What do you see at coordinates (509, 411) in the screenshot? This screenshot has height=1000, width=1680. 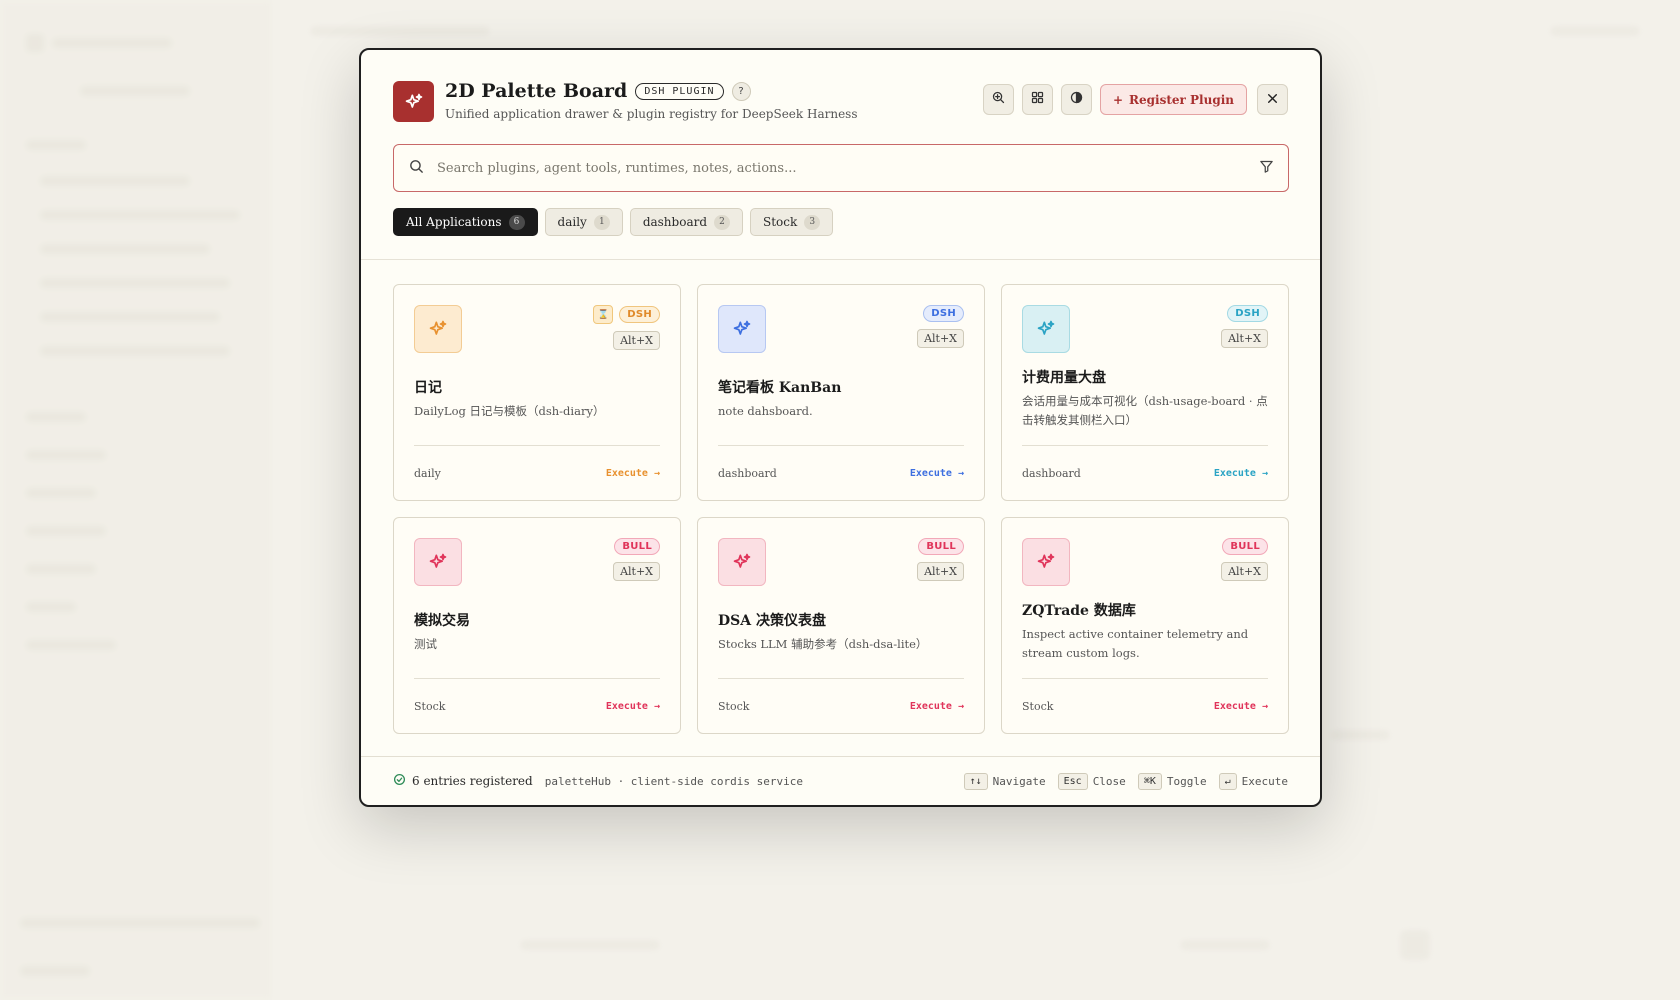 I see `card-description: DailyLog 日记与模板（dsh-diary）` at bounding box center [509, 411].